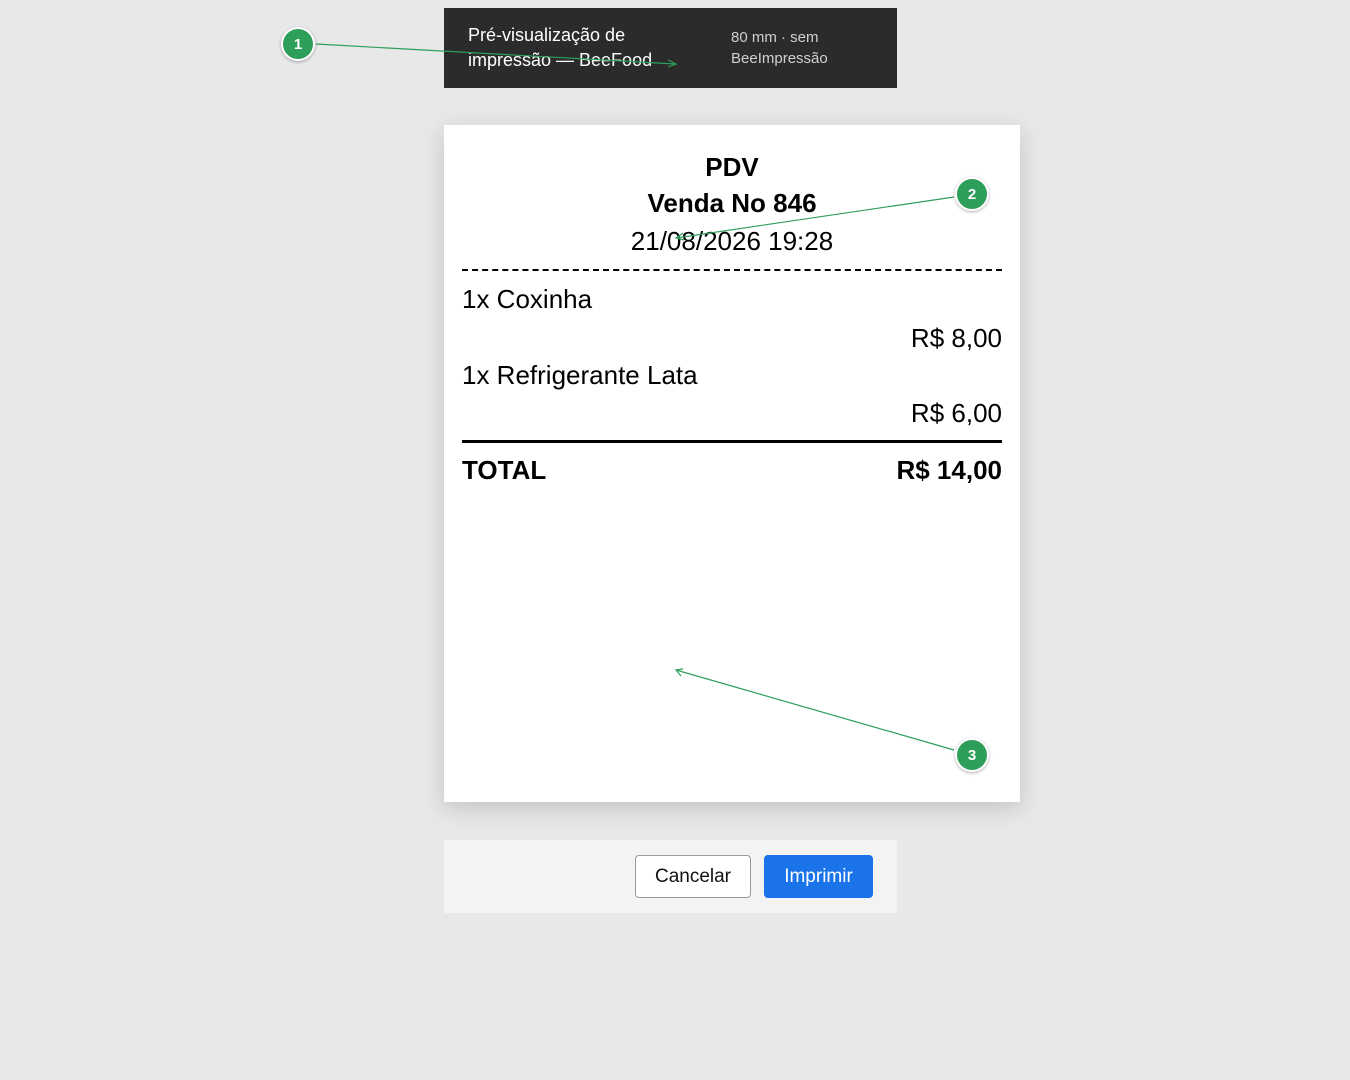 The image size is (1350, 1080). Describe the element at coordinates (949, 470) in the screenshot. I see `total-value: R$ 14,00` at that location.